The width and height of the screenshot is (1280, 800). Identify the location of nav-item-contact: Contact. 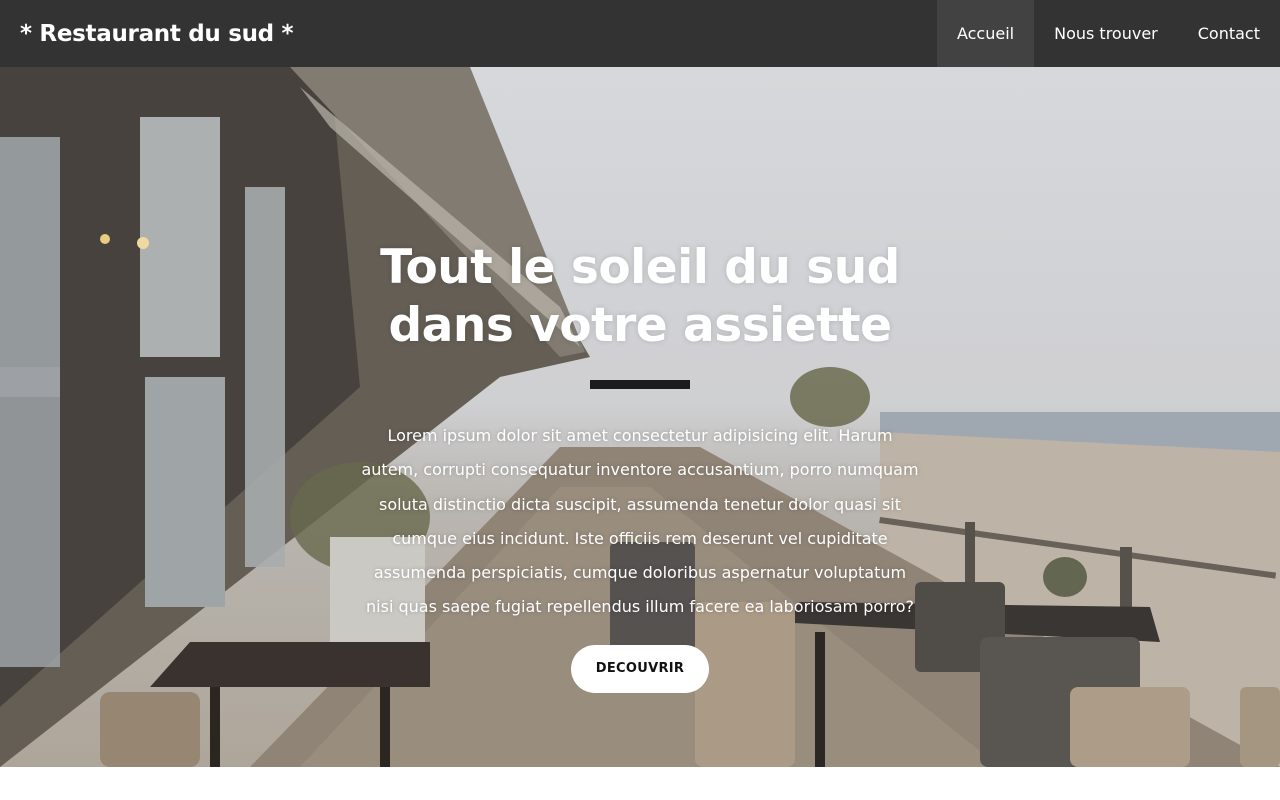
(1229, 33).